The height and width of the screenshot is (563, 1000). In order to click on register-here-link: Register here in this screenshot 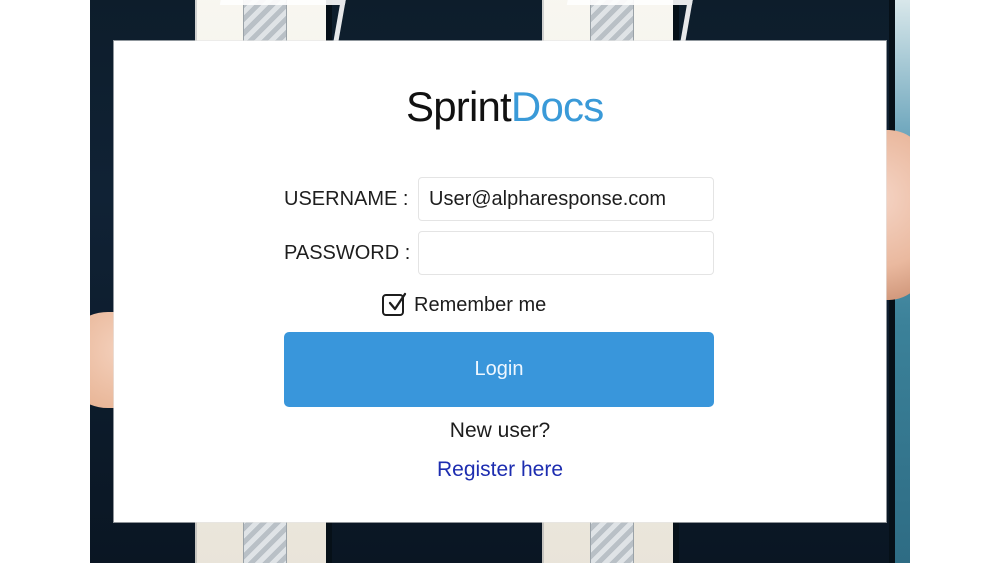, I will do `click(500, 470)`.